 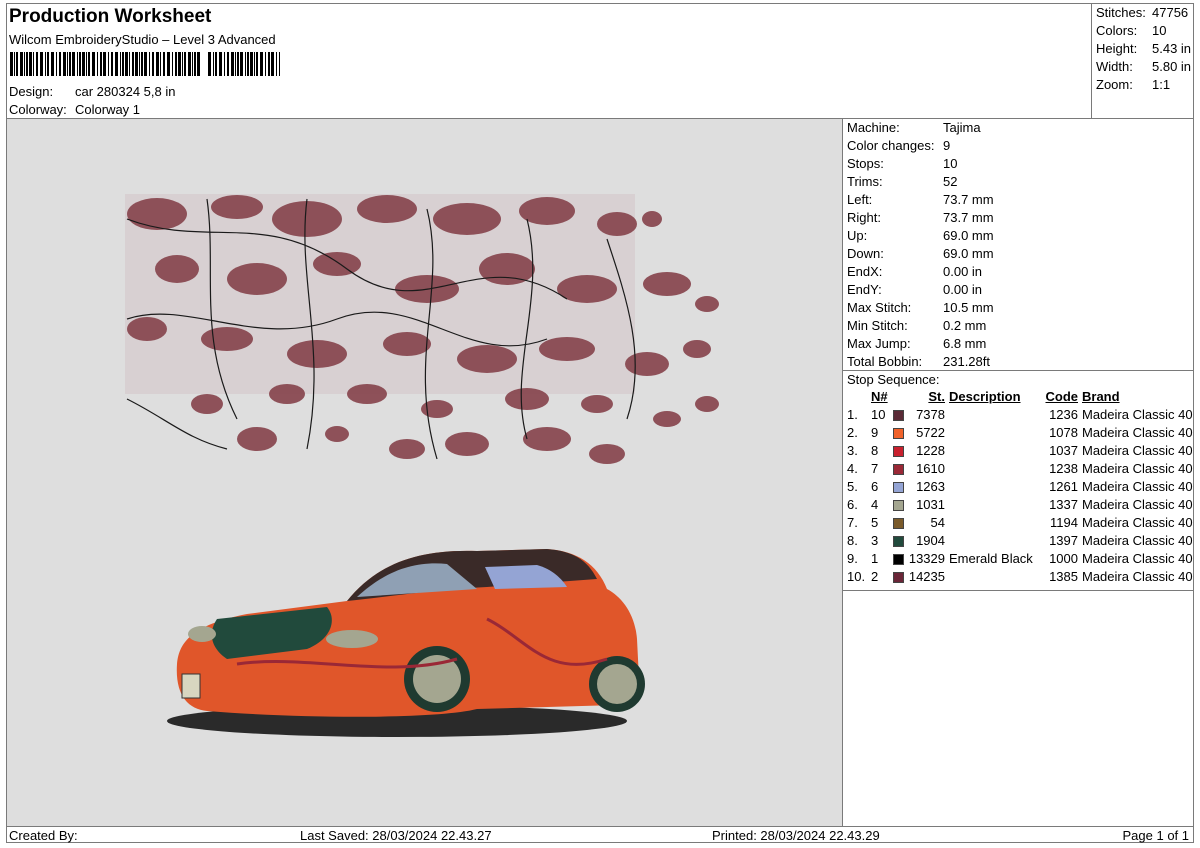 What do you see at coordinates (1063, 432) in the screenshot?
I see `color-code: 1078` at bounding box center [1063, 432].